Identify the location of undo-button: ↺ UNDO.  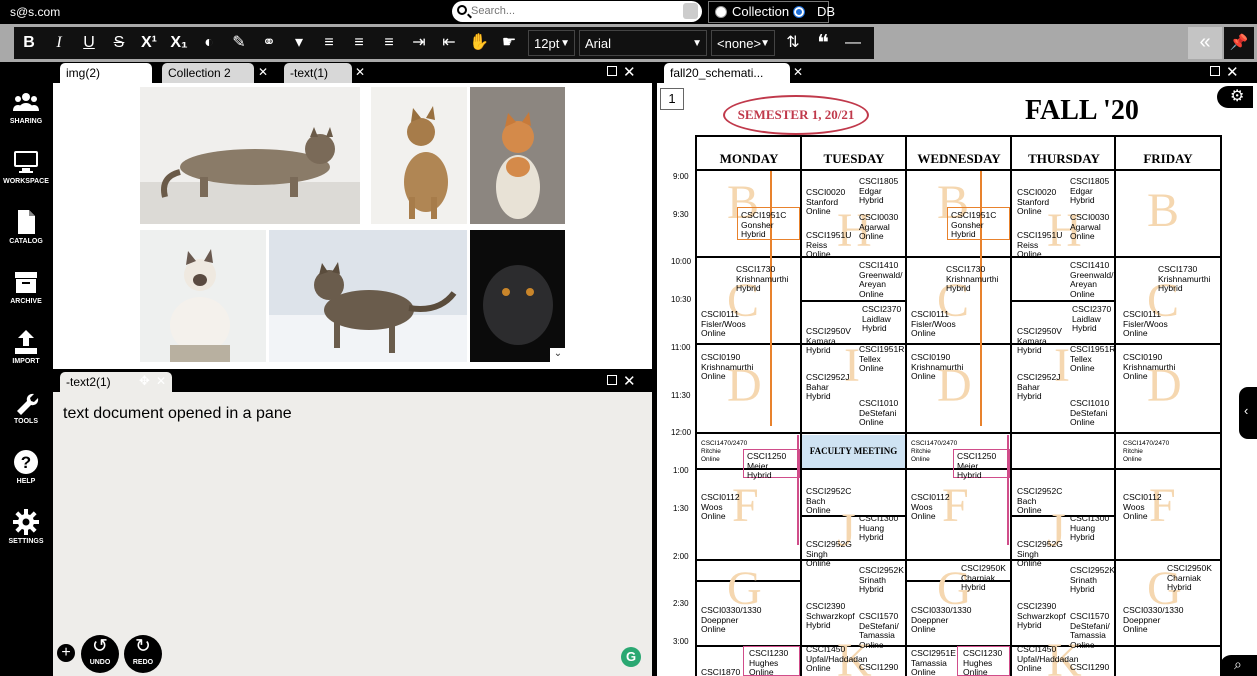
(100, 654).